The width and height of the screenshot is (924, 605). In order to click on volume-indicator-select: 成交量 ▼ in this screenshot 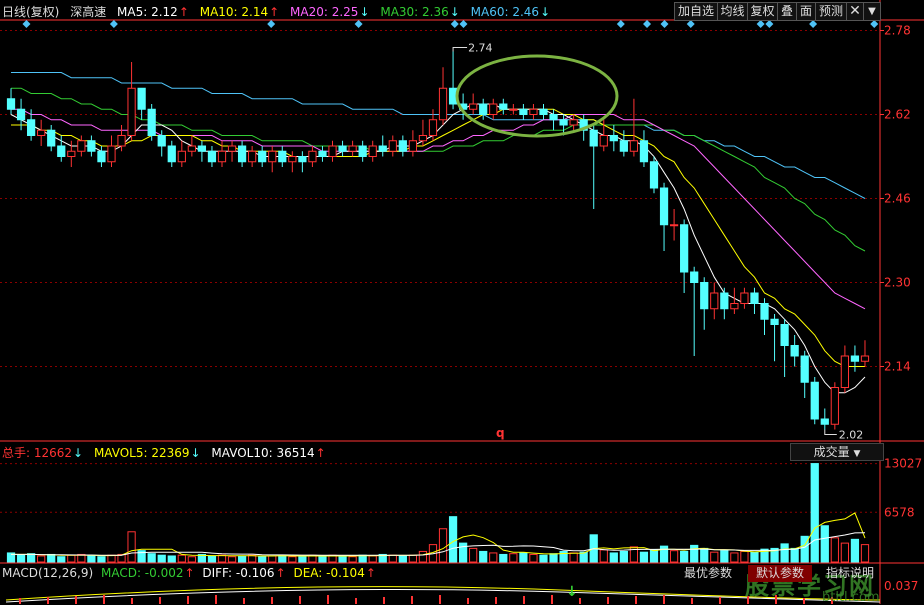, I will do `click(837, 452)`.